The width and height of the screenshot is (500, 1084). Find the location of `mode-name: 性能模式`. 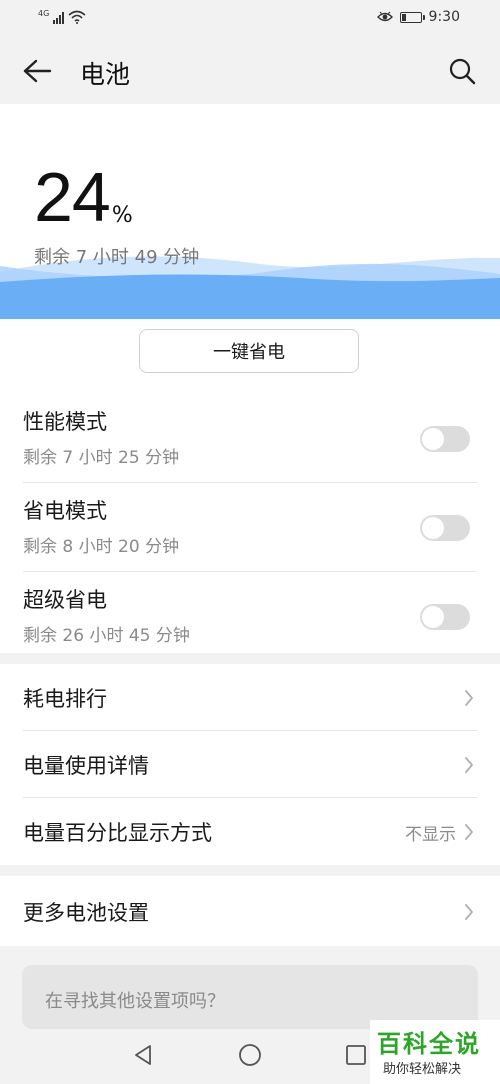

mode-name: 性能模式 is located at coordinates (65, 422).